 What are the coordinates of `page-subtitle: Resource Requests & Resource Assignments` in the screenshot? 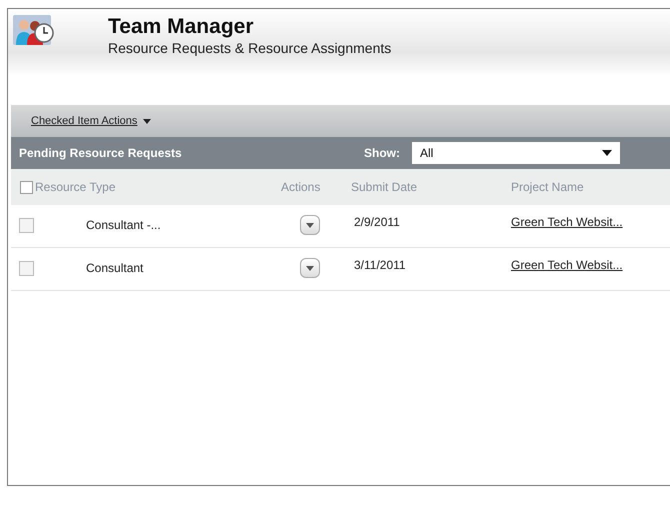 It's located at (250, 48).